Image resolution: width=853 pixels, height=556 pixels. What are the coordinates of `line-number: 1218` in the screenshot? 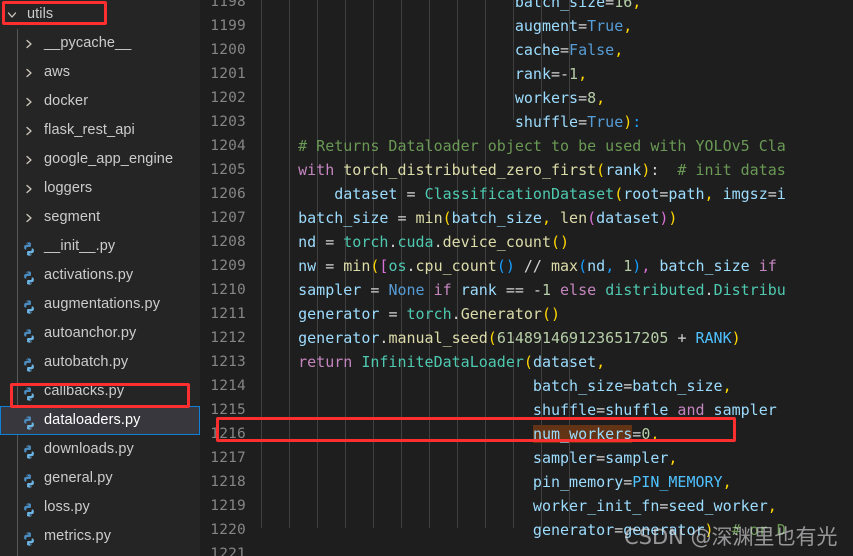 It's located at (228, 482).